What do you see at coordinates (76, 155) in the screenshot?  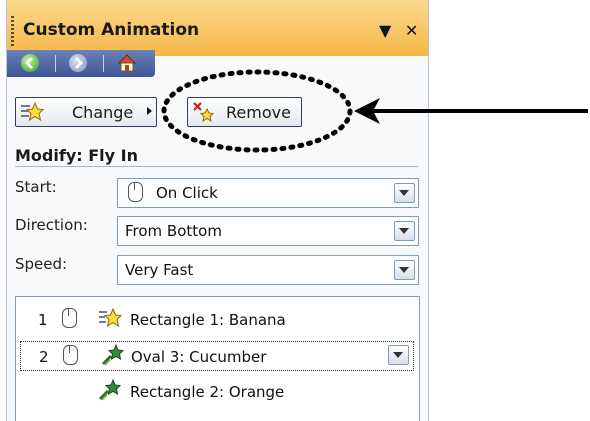 I see `modify-heading: Modify: Fly In` at bounding box center [76, 155].